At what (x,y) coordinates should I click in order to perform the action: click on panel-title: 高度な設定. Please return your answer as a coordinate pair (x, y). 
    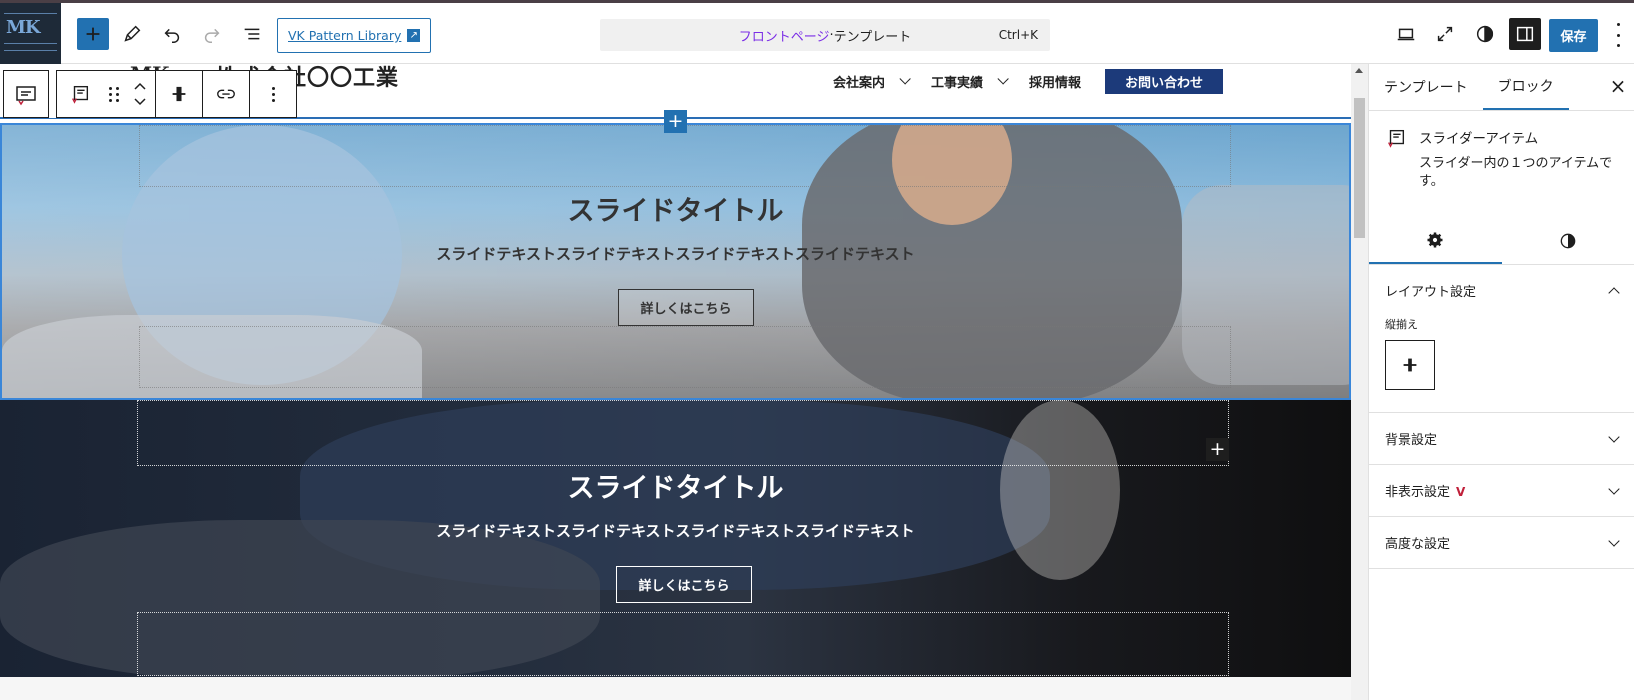
    Looking at the image, I should click on (1418, 544).